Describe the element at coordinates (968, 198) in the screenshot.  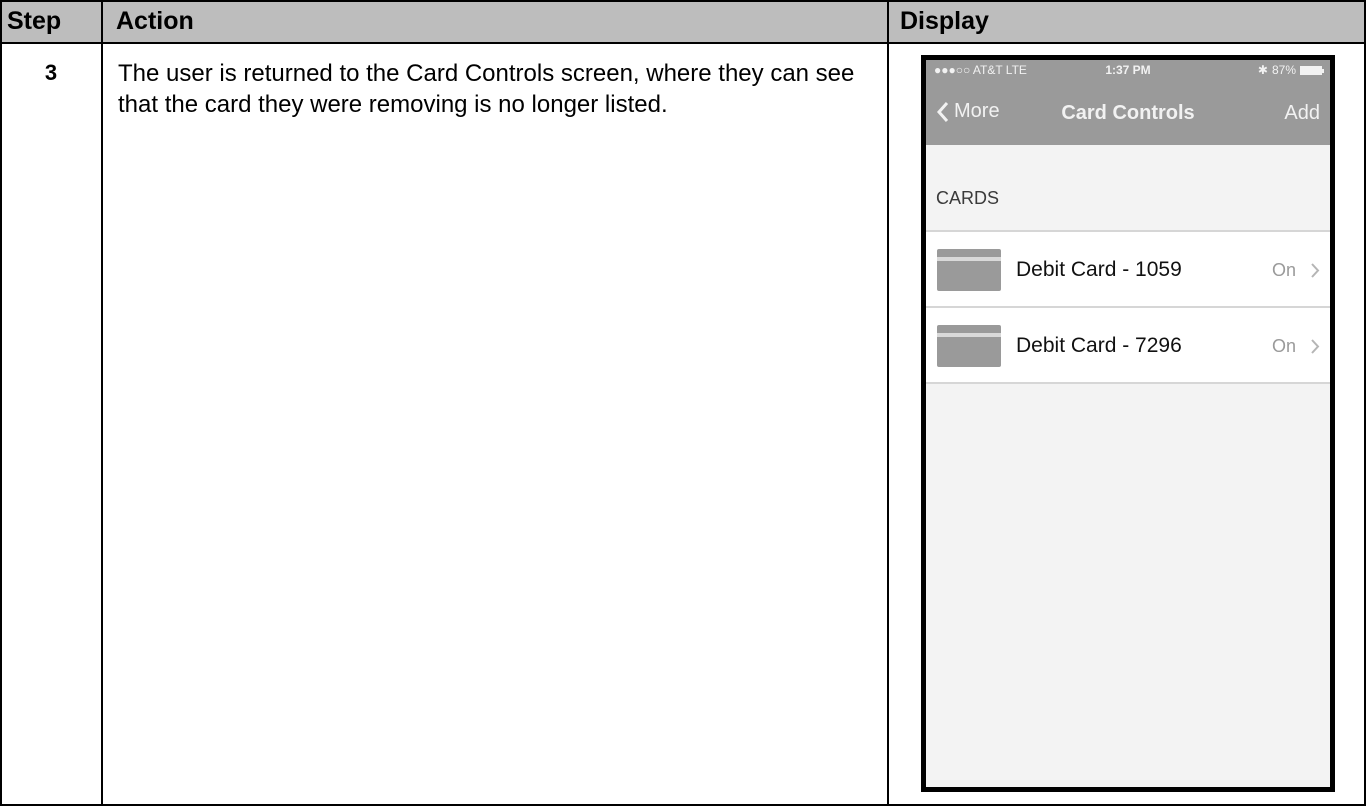
I see `section-label-cards: CARDS` at that location.